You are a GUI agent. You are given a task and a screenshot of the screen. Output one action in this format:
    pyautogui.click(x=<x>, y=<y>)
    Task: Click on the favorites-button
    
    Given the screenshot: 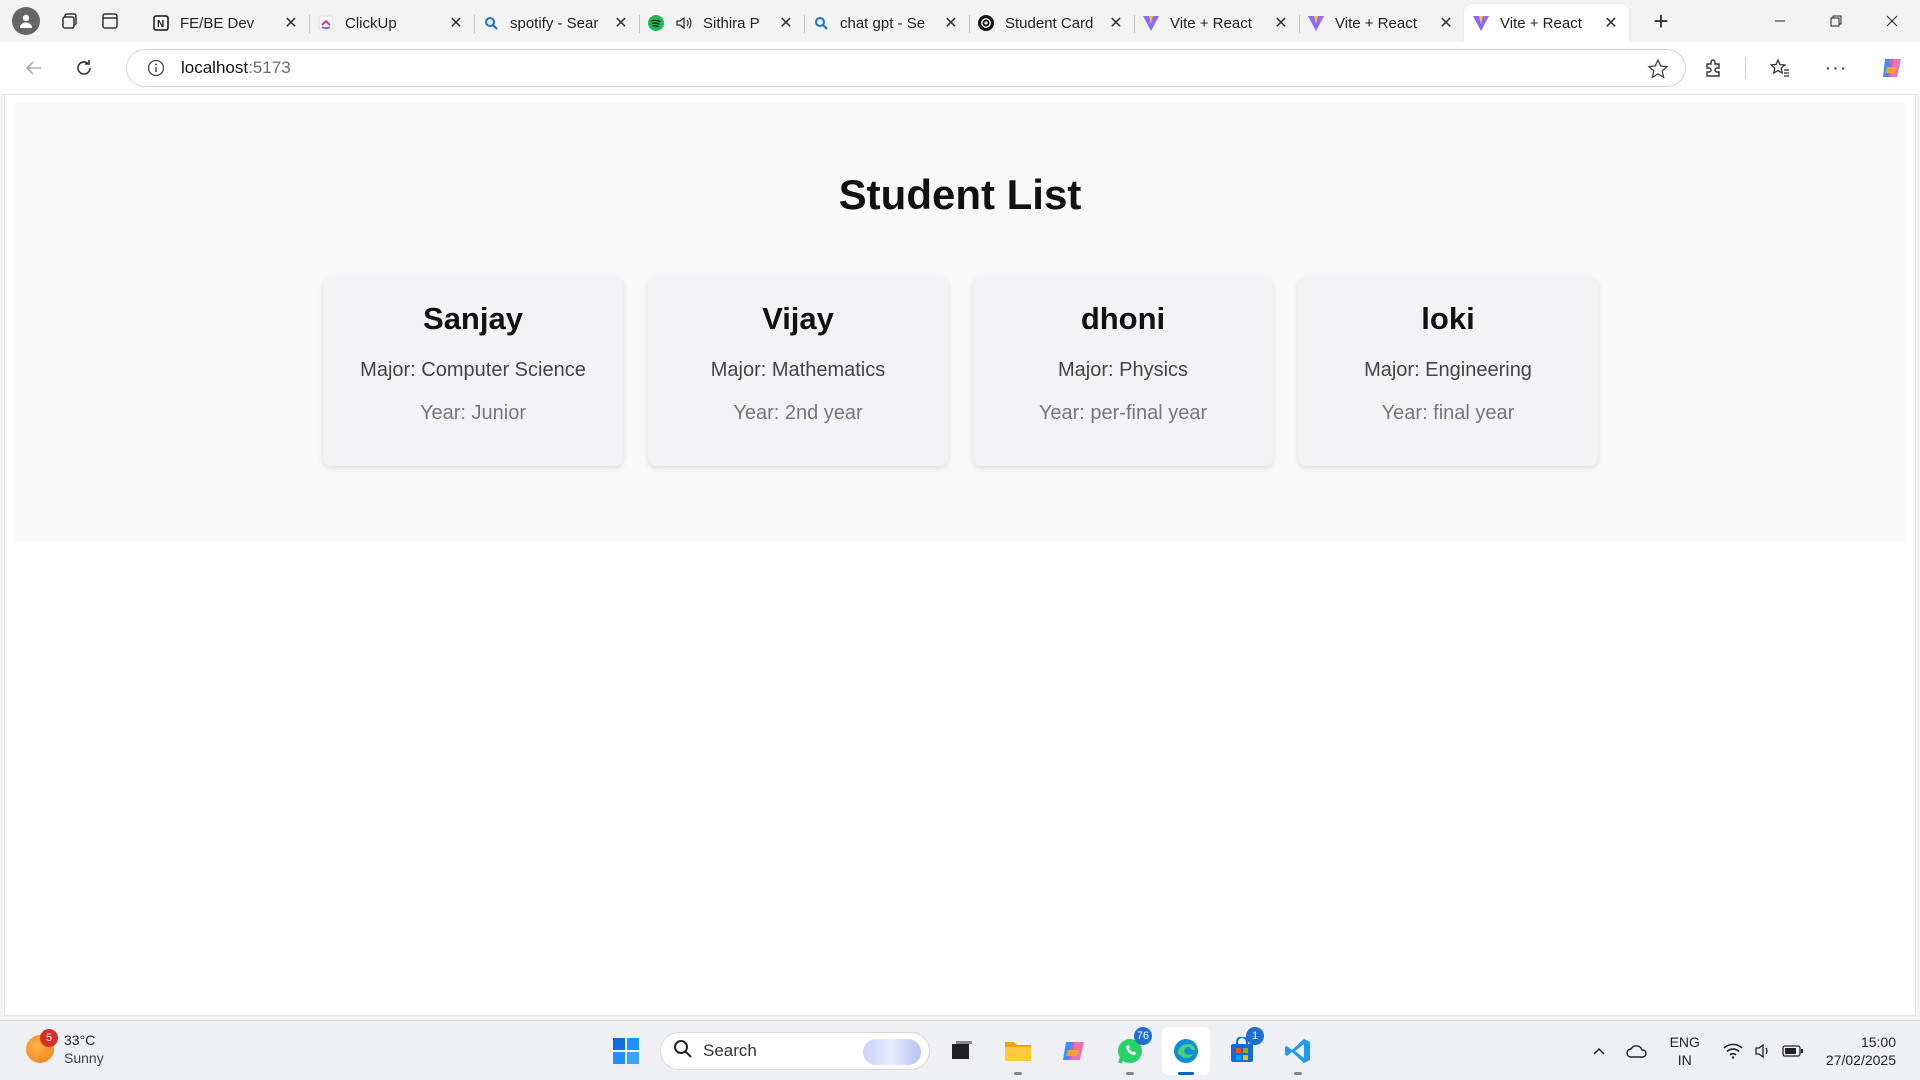 What is the action you would take?
    pyautogui.click(x=1780, y=68)
    